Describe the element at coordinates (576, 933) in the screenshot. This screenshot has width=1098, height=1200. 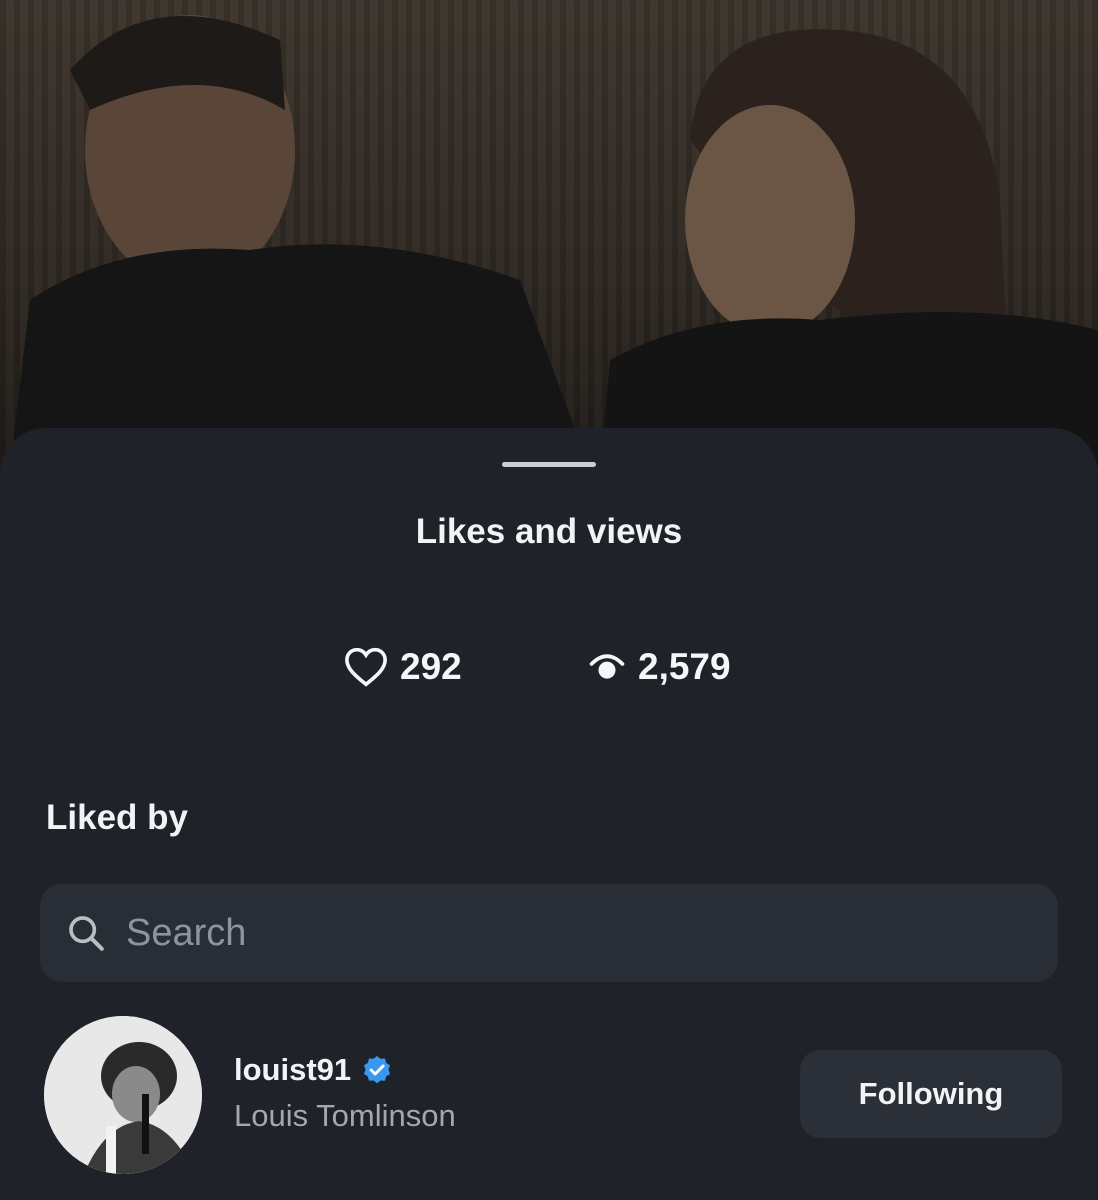
I see `search-input` at that location.